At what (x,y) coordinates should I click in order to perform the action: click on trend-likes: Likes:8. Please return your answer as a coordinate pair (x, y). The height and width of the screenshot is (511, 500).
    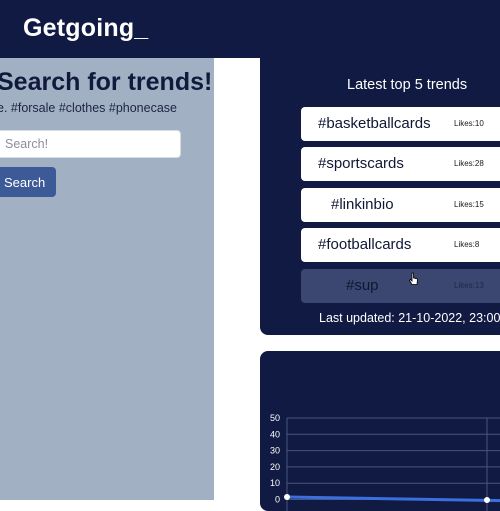
    Looking at the image, I should click on (467, 244).